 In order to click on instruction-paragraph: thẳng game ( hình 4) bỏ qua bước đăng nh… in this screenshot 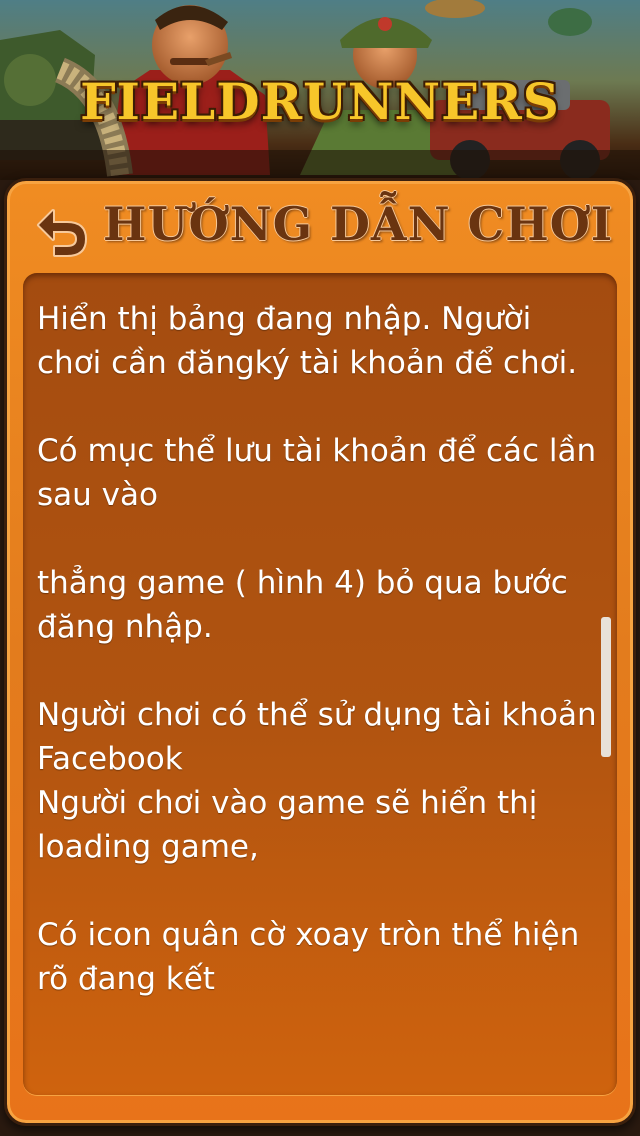, I will do `click(302, 605)`.